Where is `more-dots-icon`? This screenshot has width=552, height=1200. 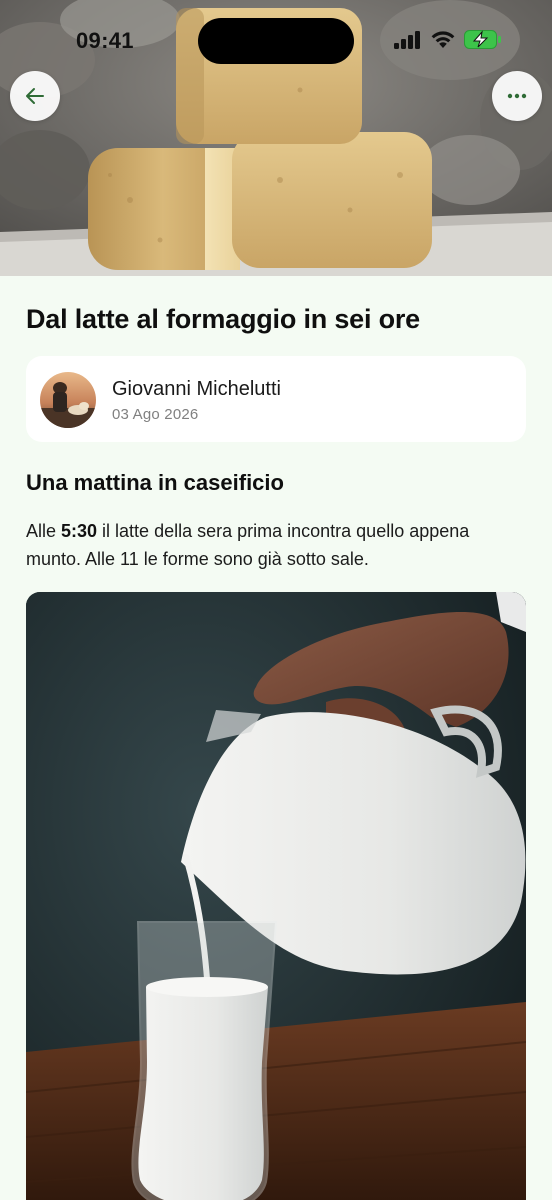
more-dots-icon is located at coordinates (517, 96).